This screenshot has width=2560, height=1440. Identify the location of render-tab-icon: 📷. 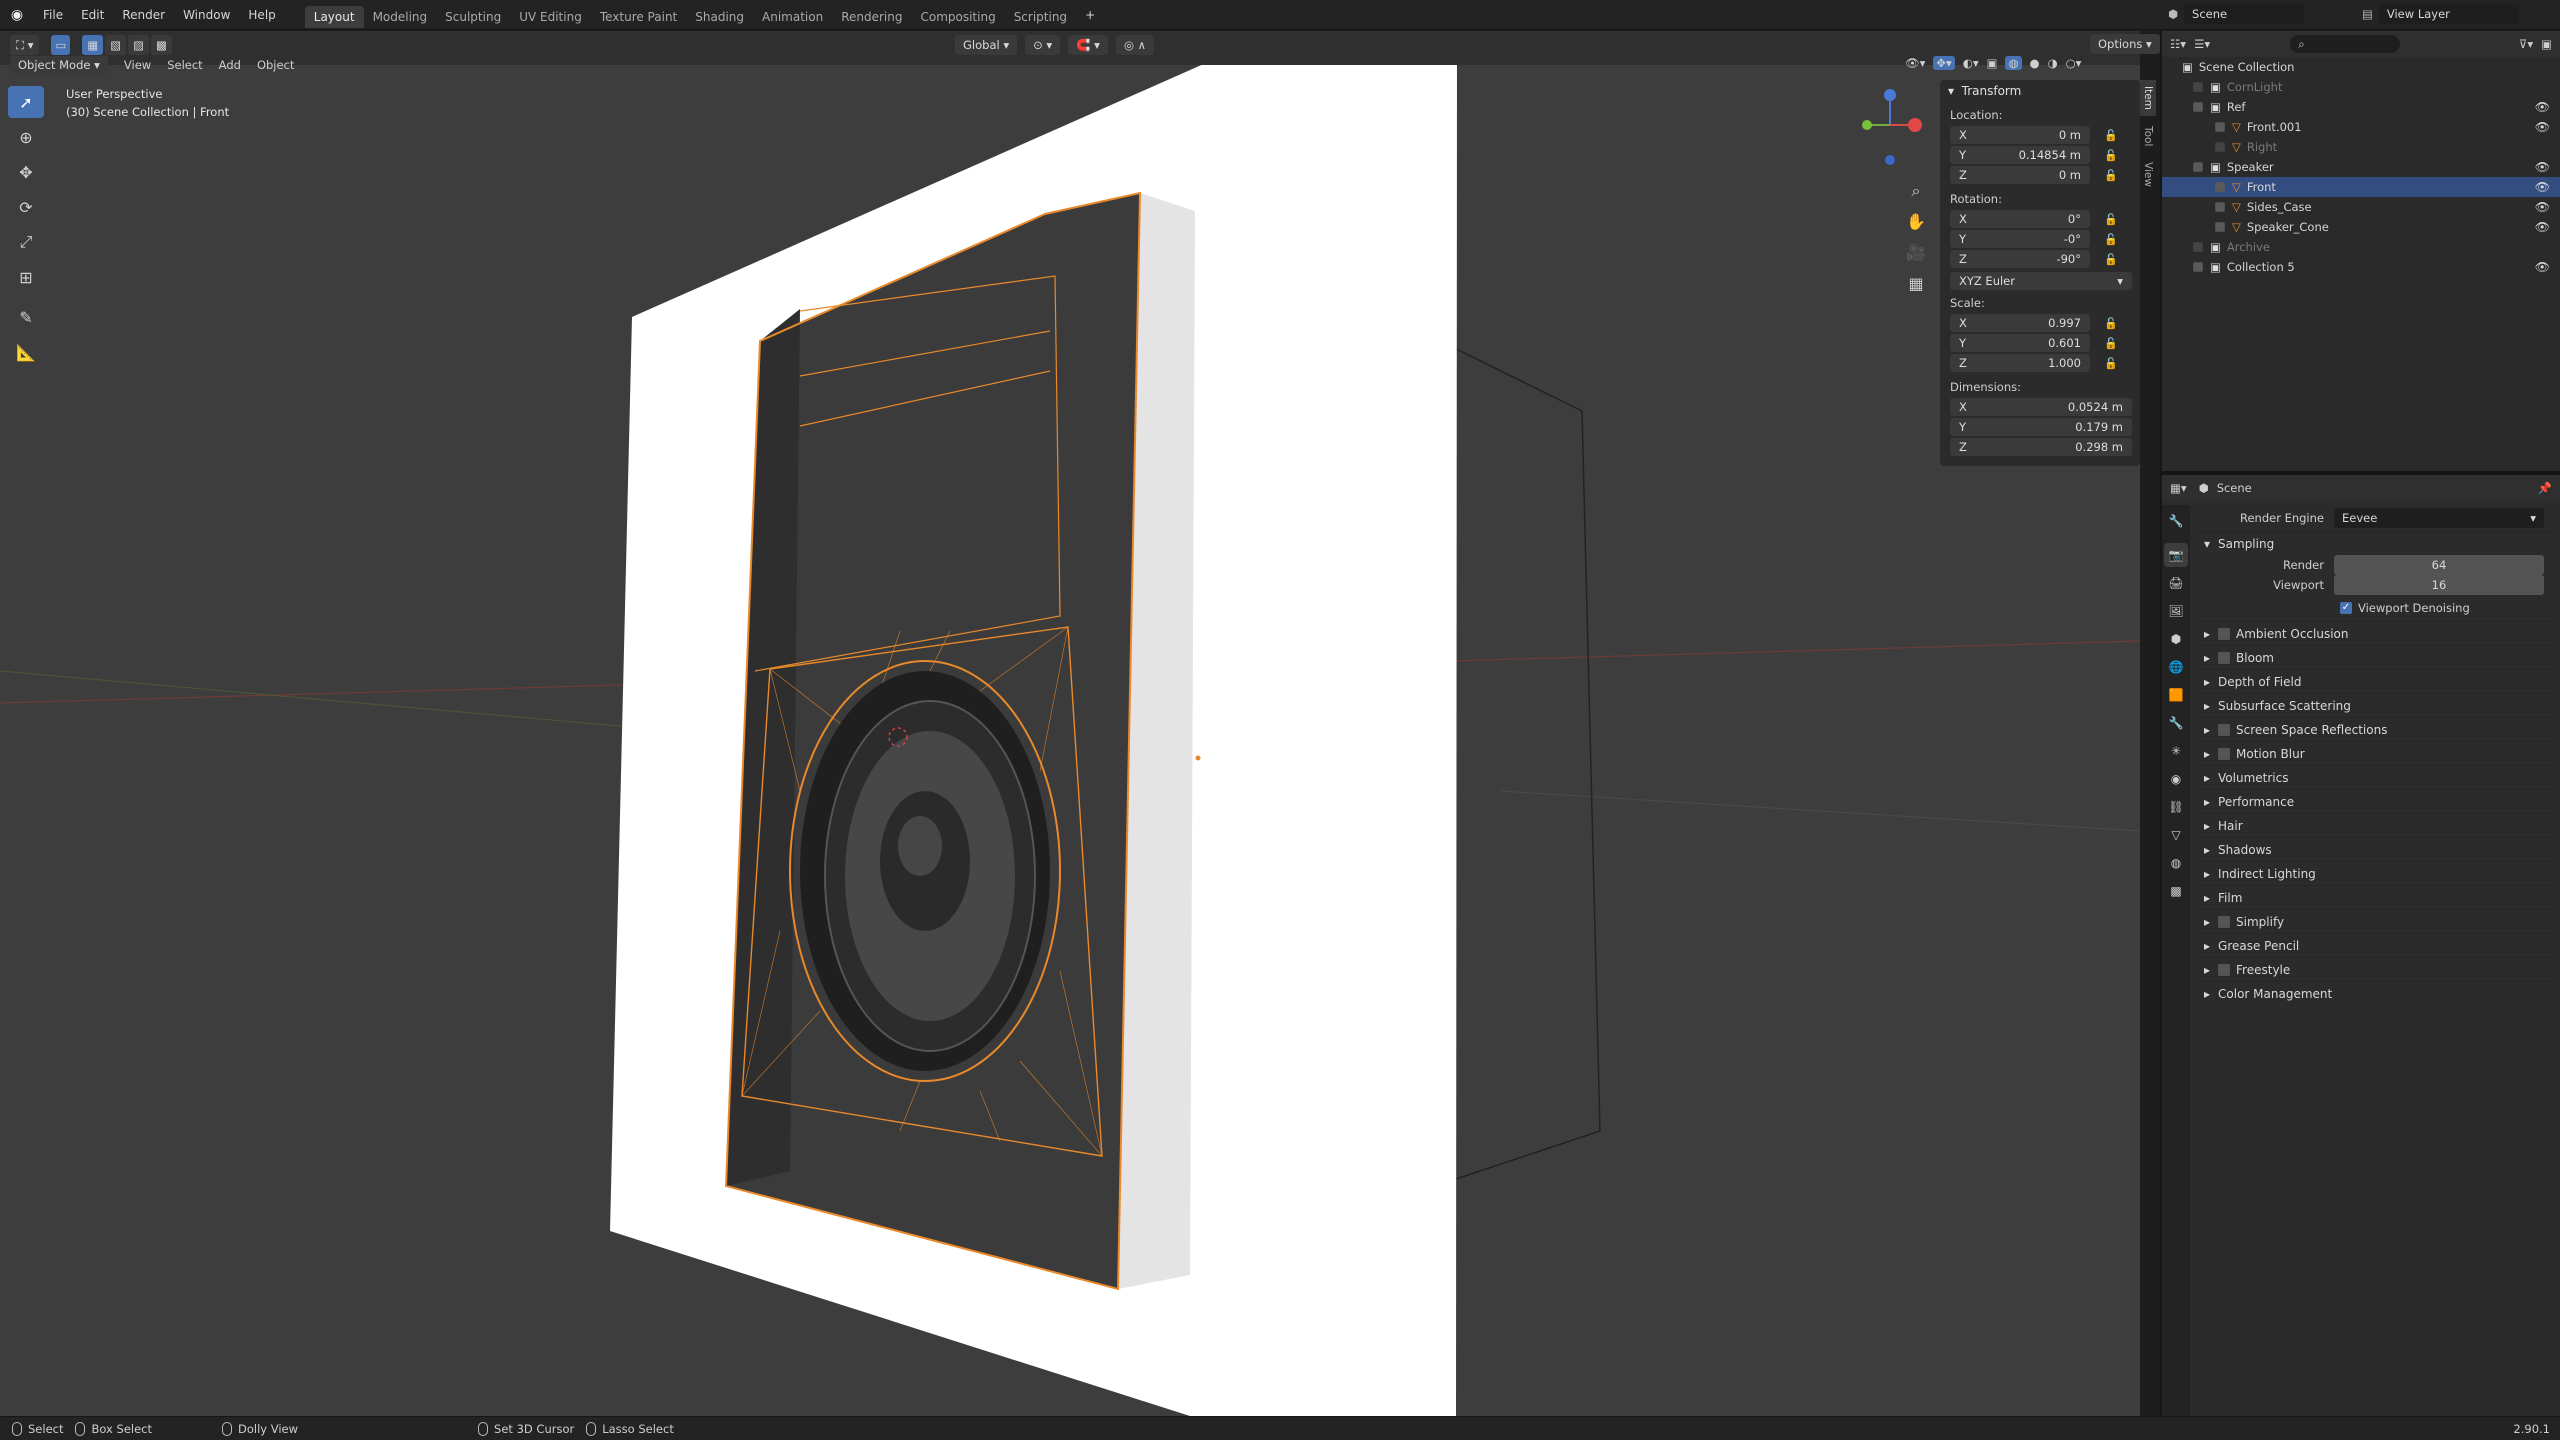
(2176, 555).